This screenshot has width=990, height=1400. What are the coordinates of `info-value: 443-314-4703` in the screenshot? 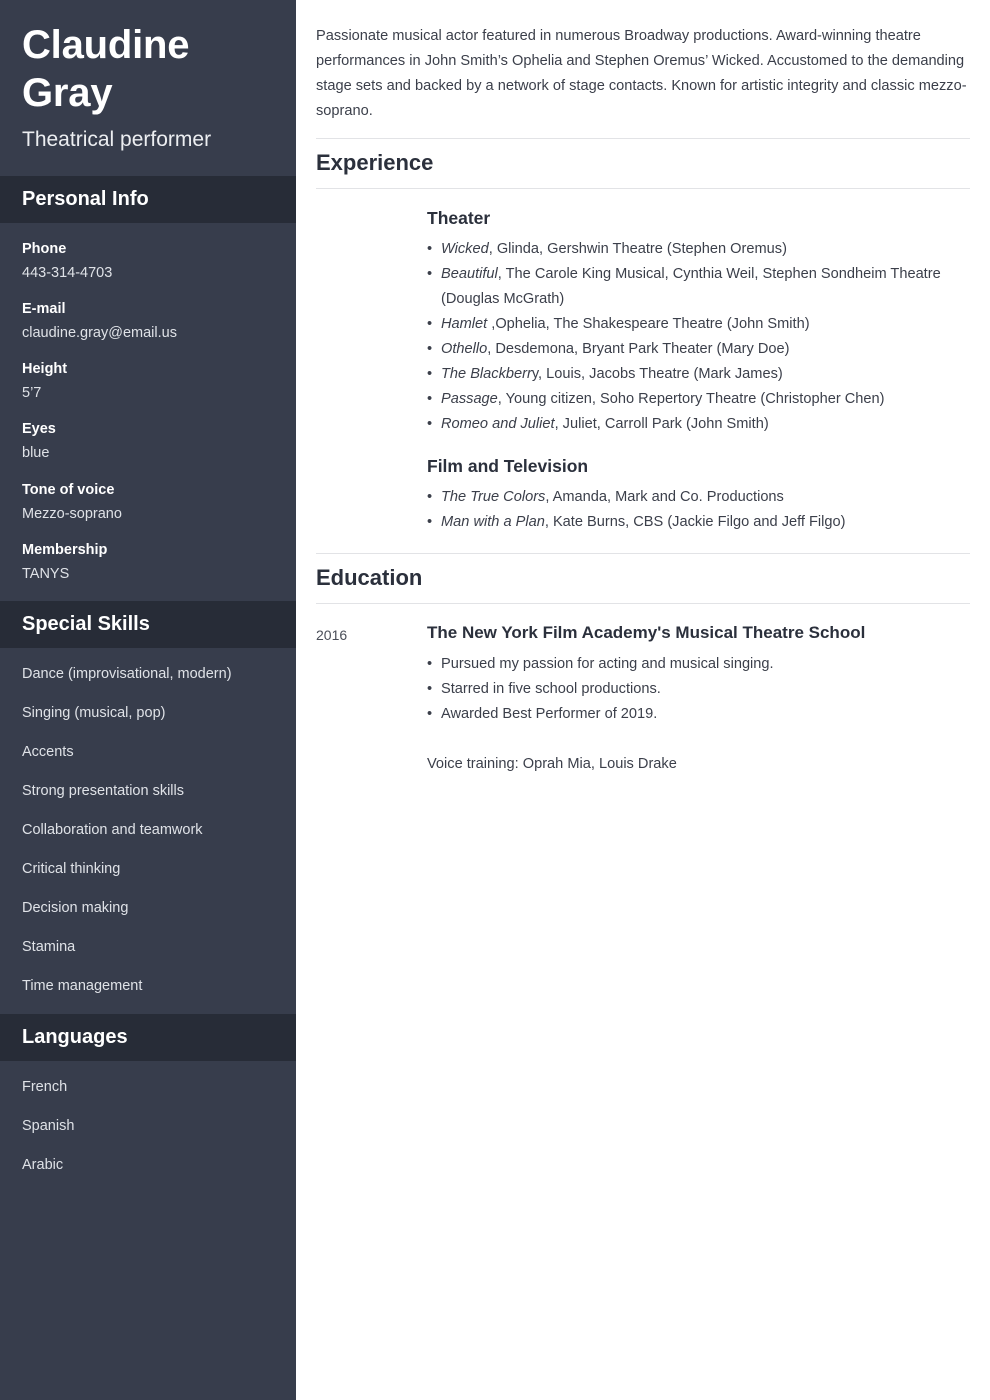 It's located at (67, 273).